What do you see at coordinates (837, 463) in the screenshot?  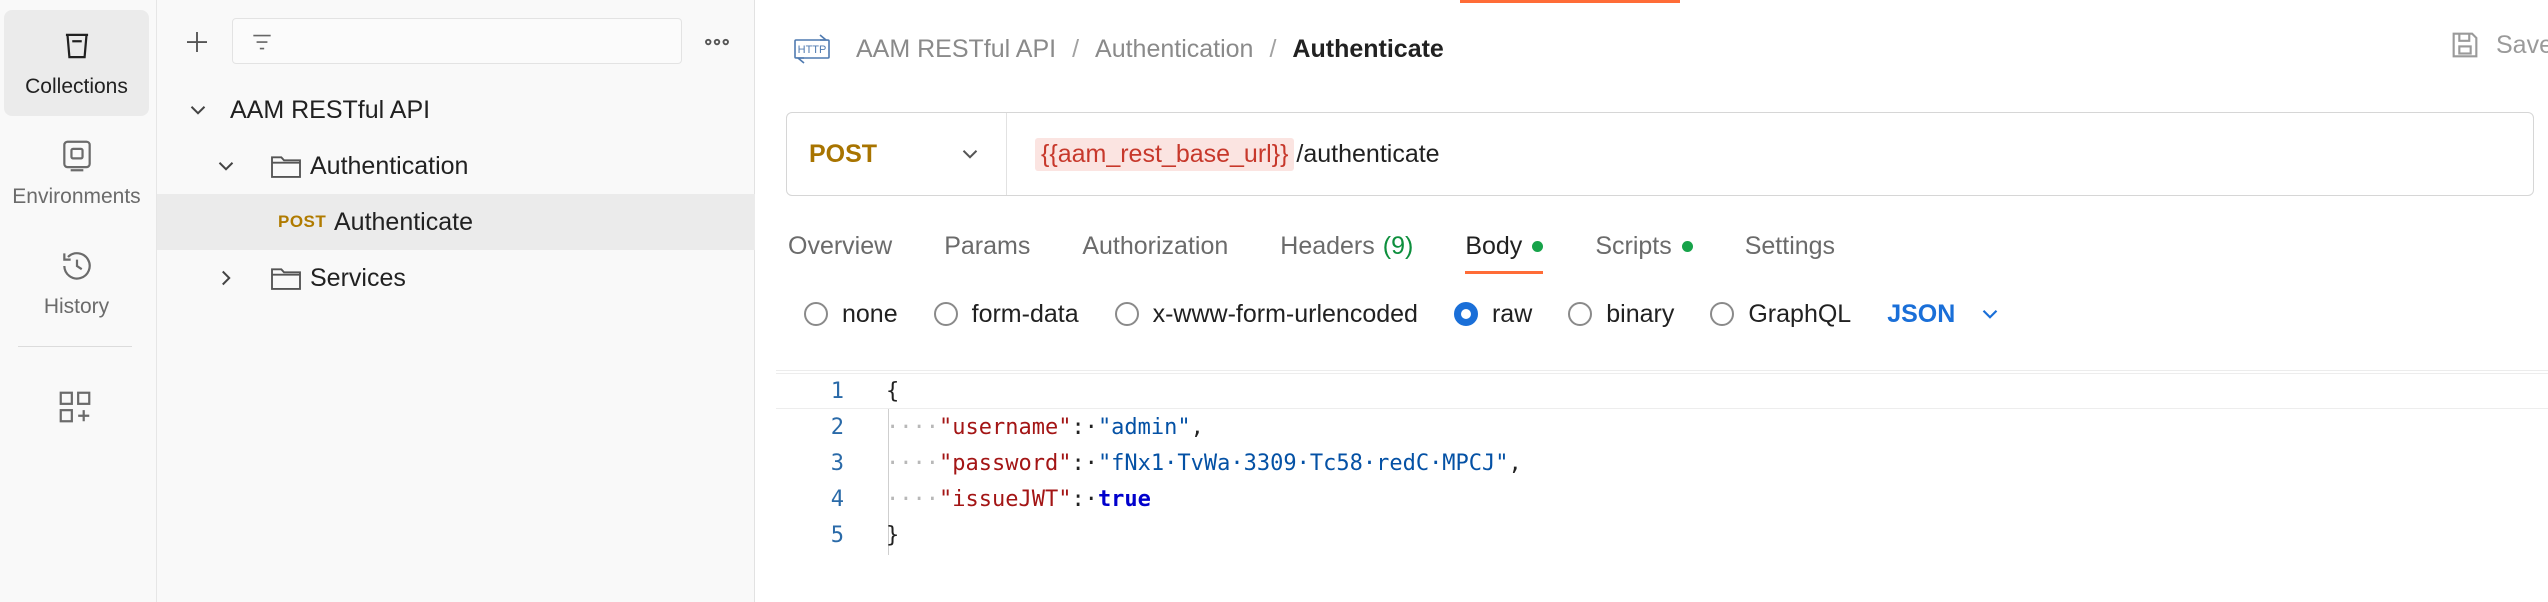 I see `line-number: 3` at bounding box center [837, 463].